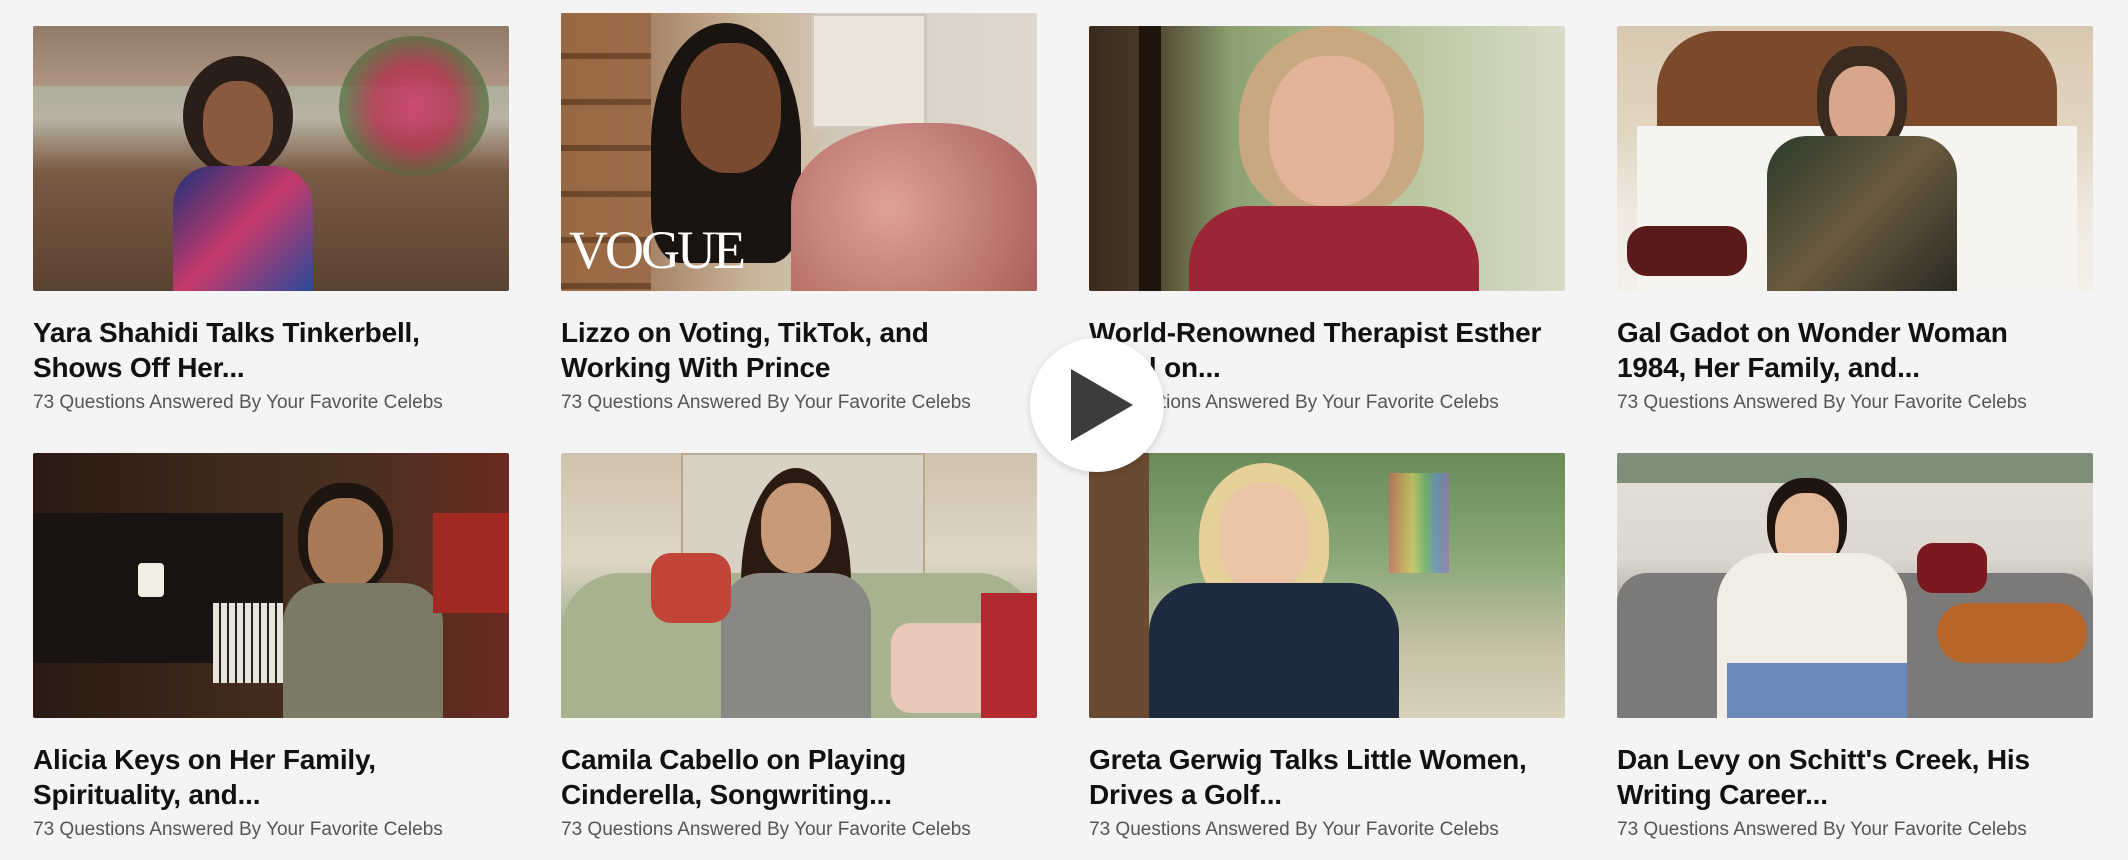  I want to click on video-thumbnail: VOGUE, so click(799, 152).